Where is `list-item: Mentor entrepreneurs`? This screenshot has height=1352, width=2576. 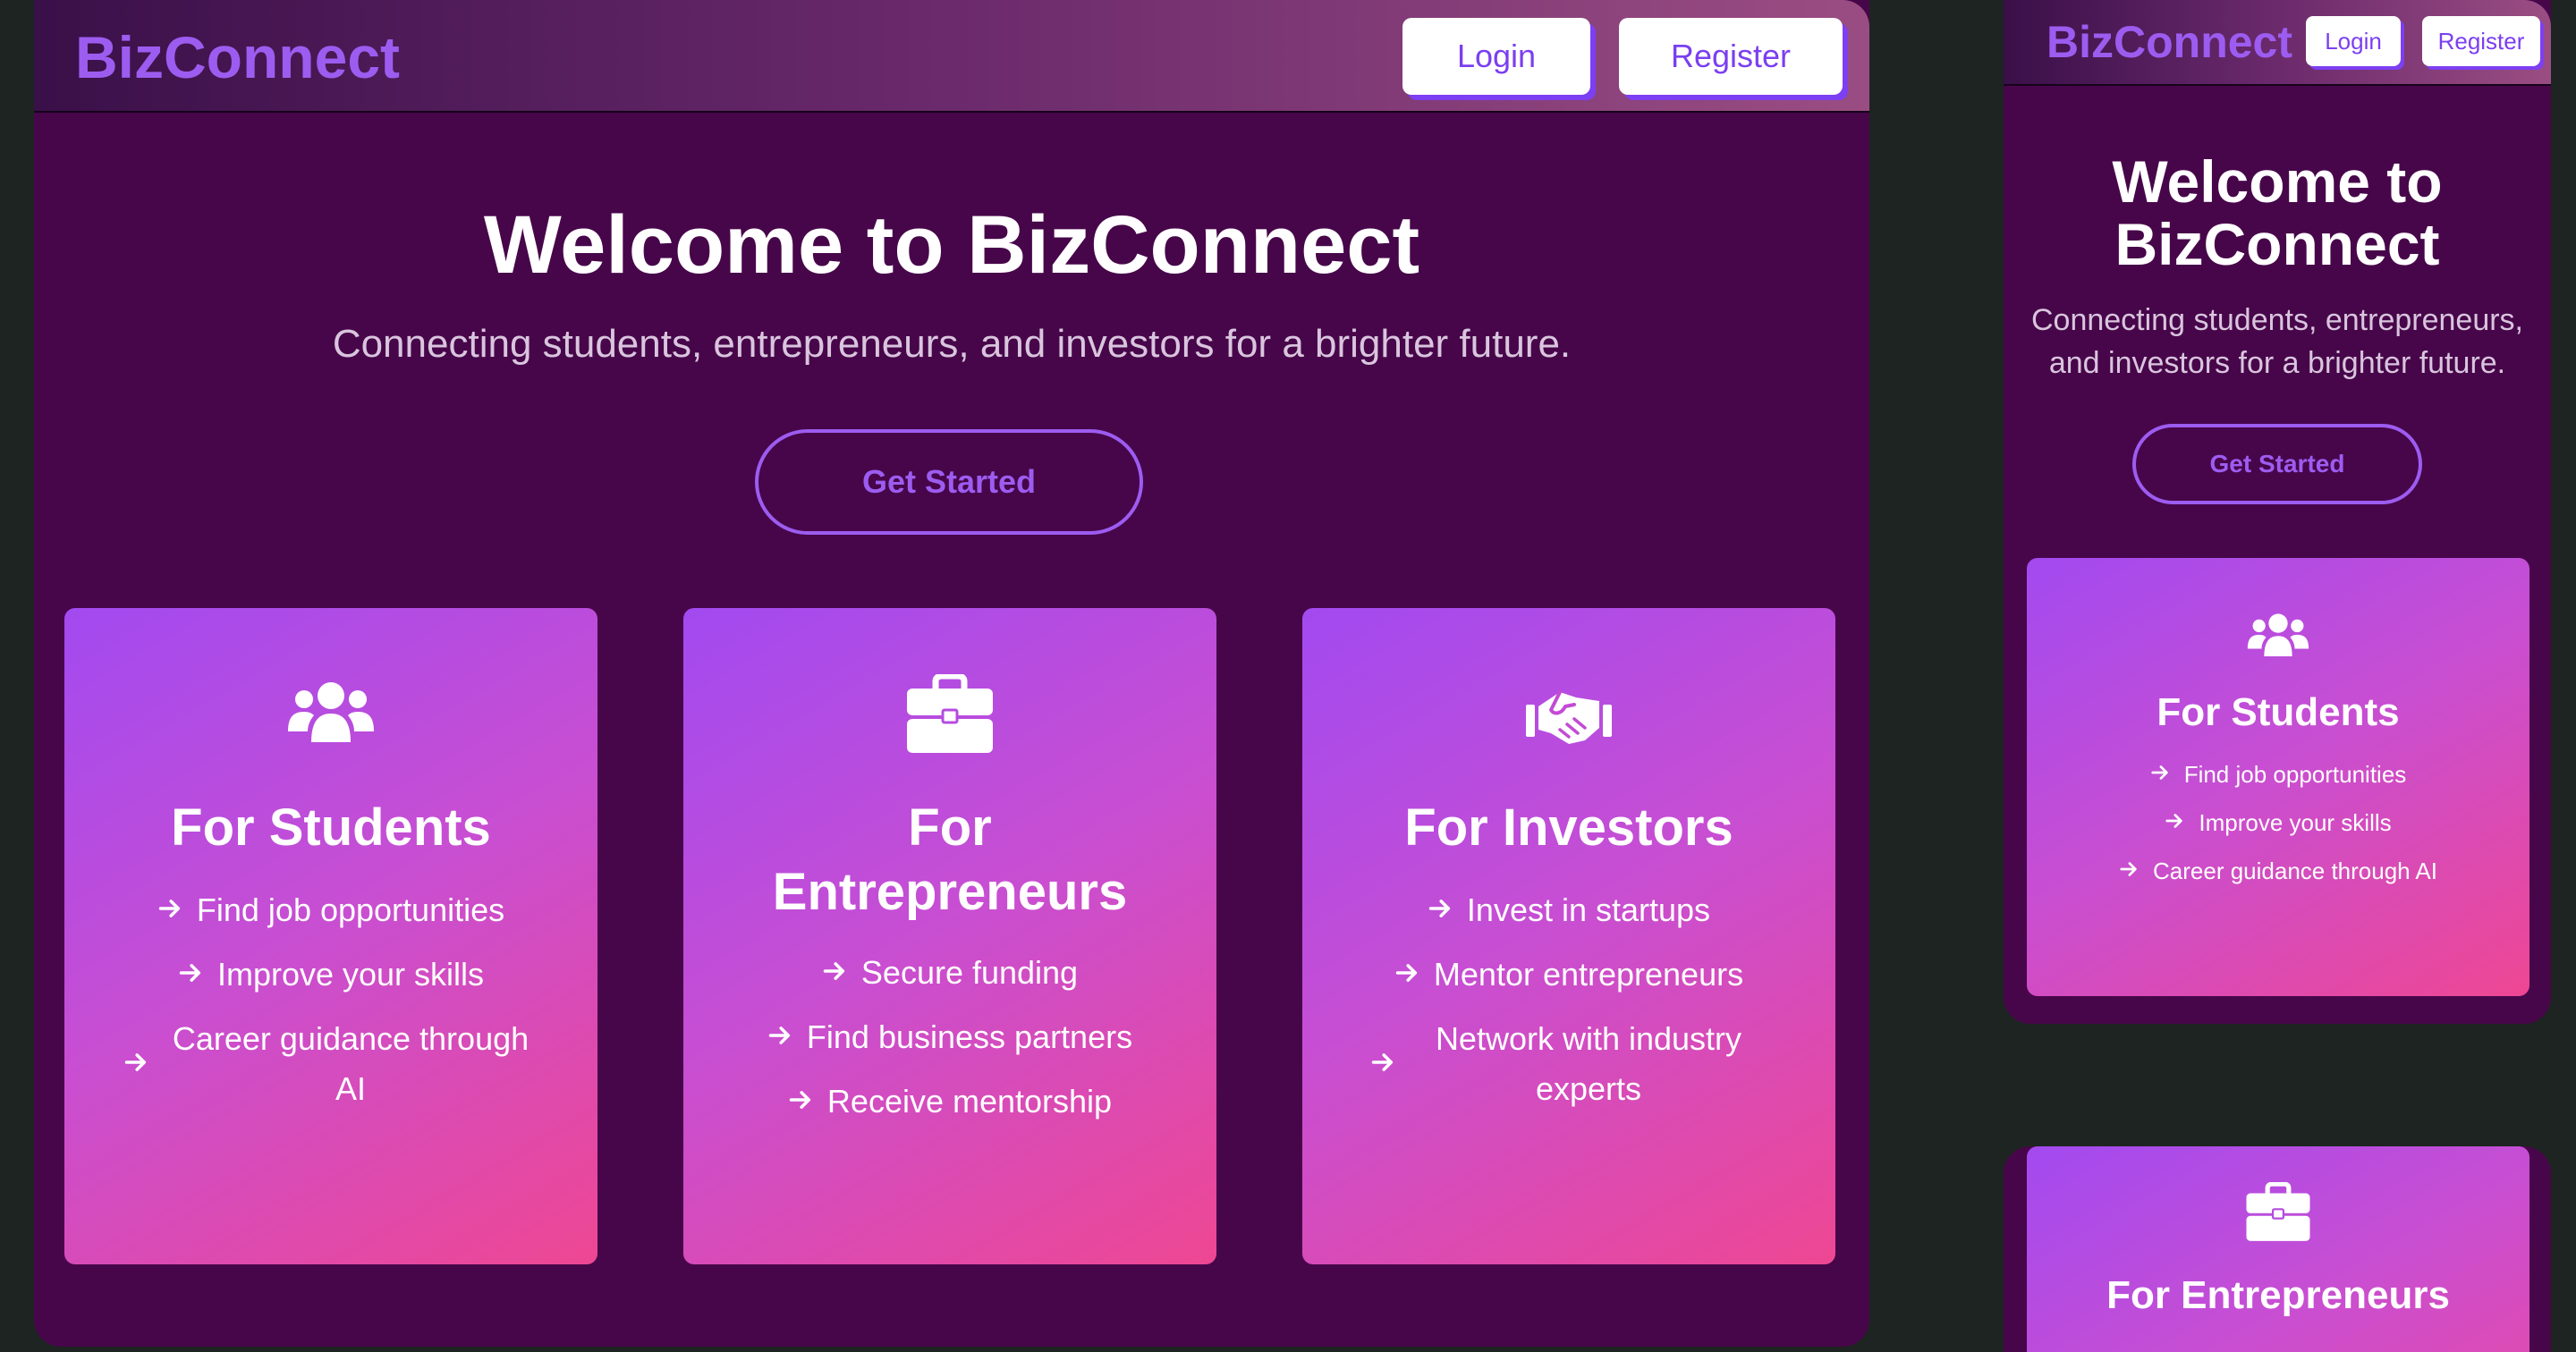
list-item: Mentor entrepreneurs is located at coordinates (1569, 975).